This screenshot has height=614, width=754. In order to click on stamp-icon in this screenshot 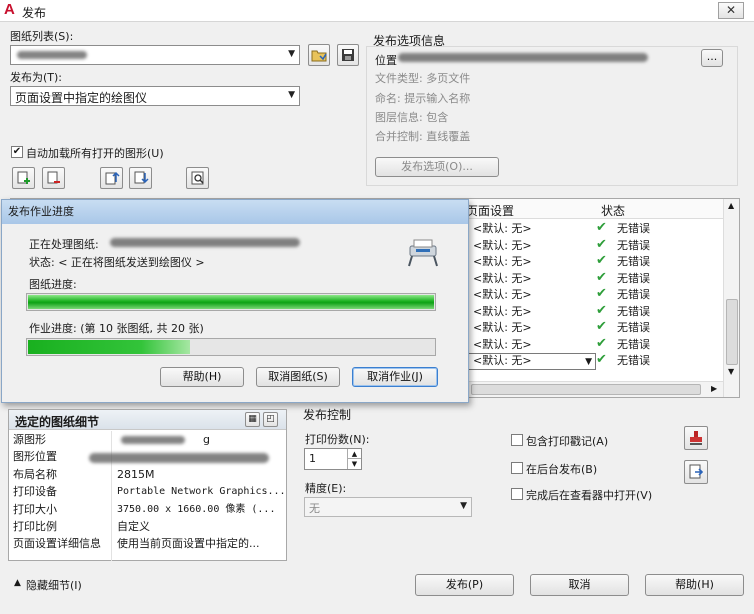, I will do `click(696, 438)`.